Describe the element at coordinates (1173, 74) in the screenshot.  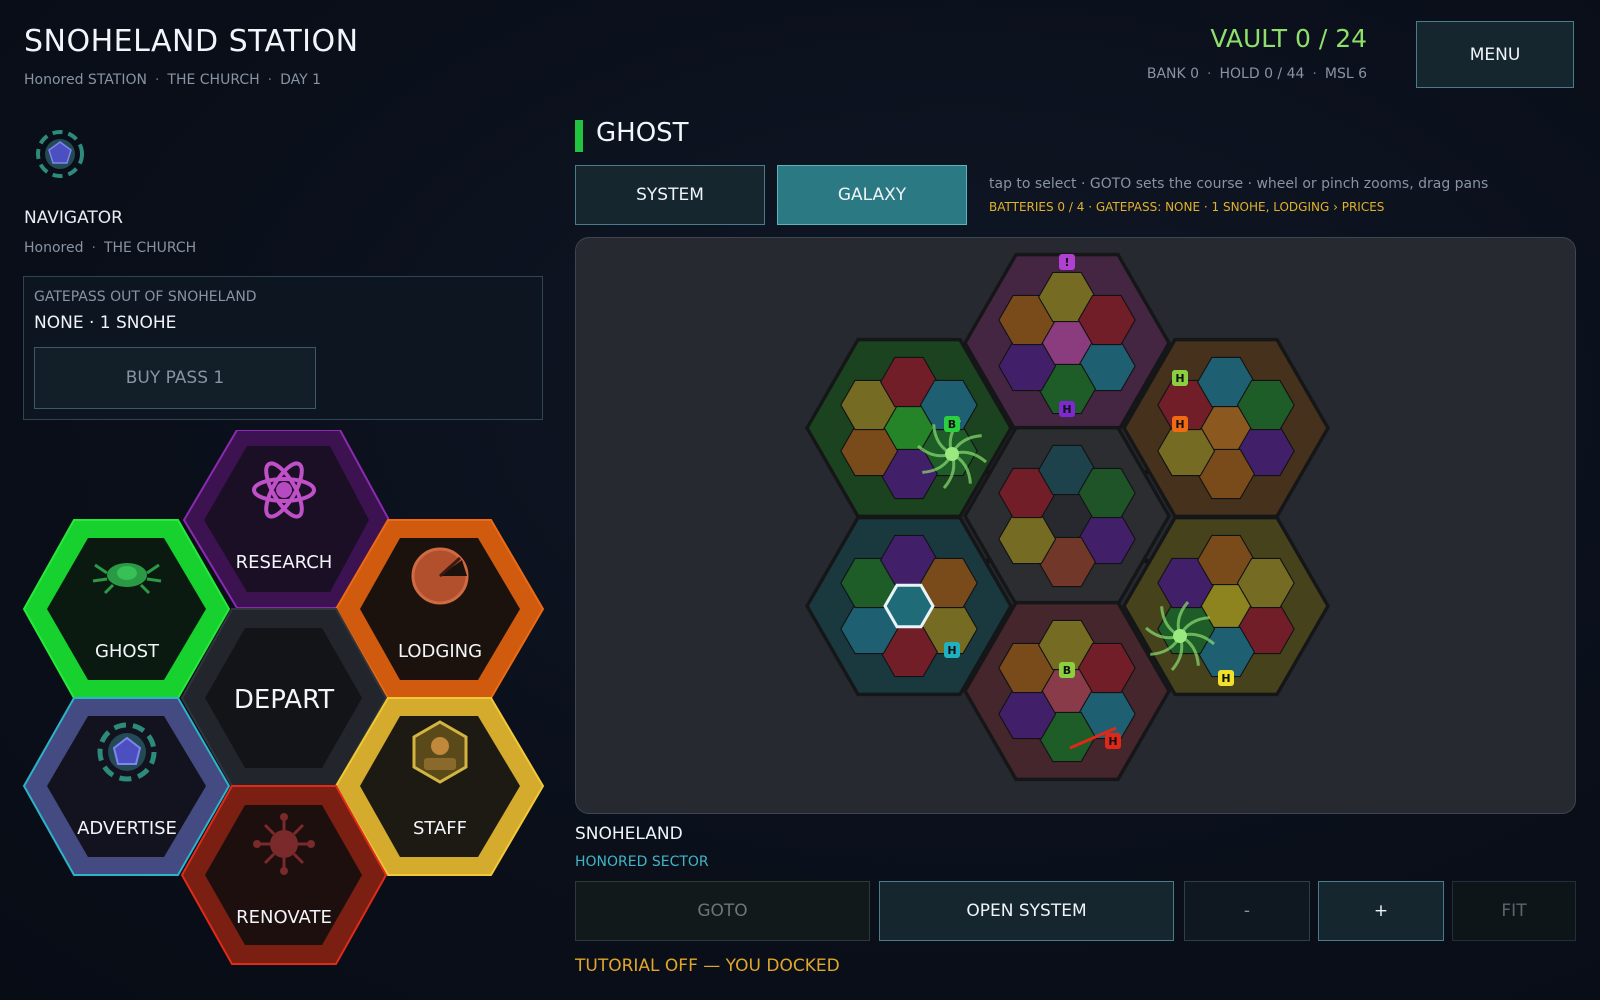
I see `bank-counter: BANK 0` at that location.